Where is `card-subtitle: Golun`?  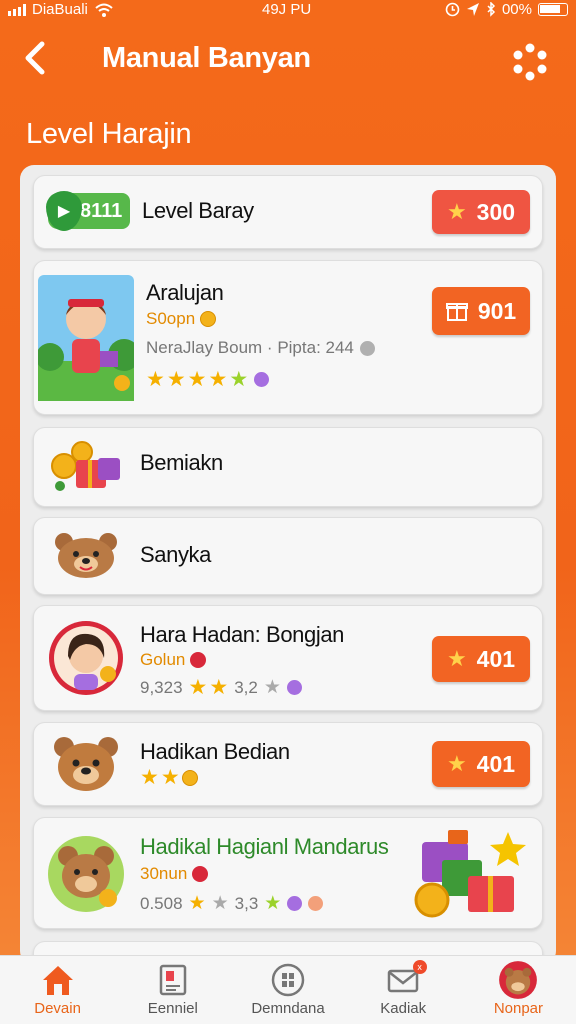 card-subtitle: Golun is located at coordinates (173, 660).